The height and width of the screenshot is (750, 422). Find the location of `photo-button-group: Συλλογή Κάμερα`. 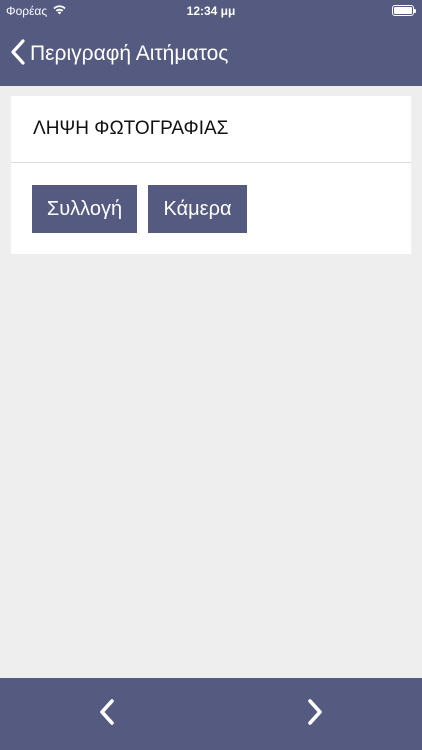

photo-button-group: Συλλογή Κάμερα is located at coordinates (139, 209).